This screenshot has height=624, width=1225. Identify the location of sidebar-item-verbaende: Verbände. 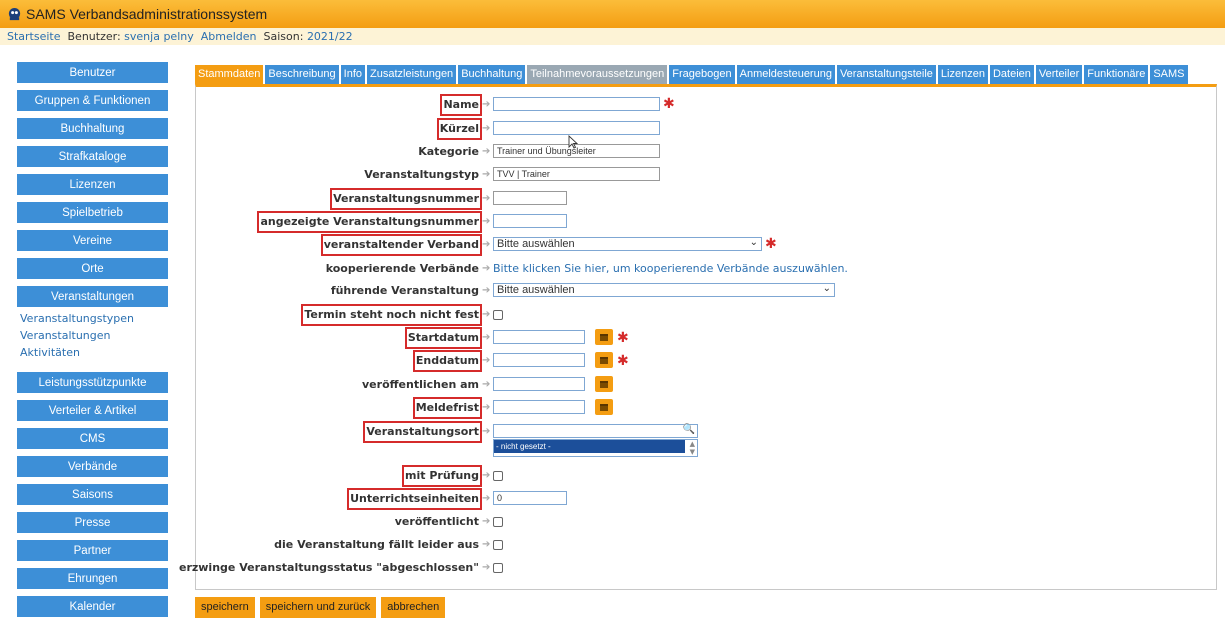
(92, 466).